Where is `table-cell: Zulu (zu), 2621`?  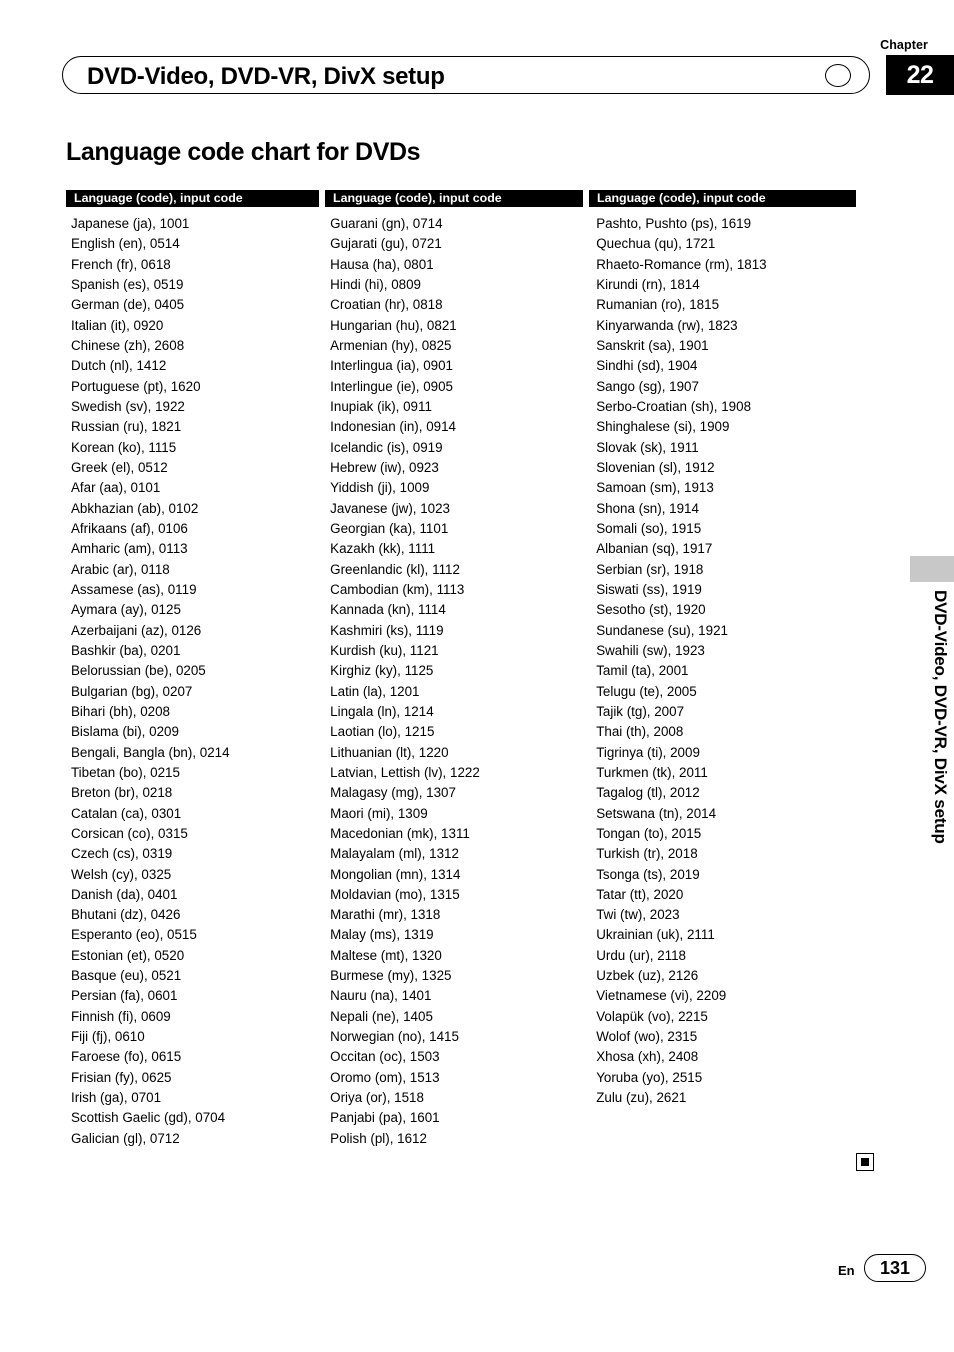 table-cell: Zulu (zu), 2621 is located at coordinates (641, 1098).